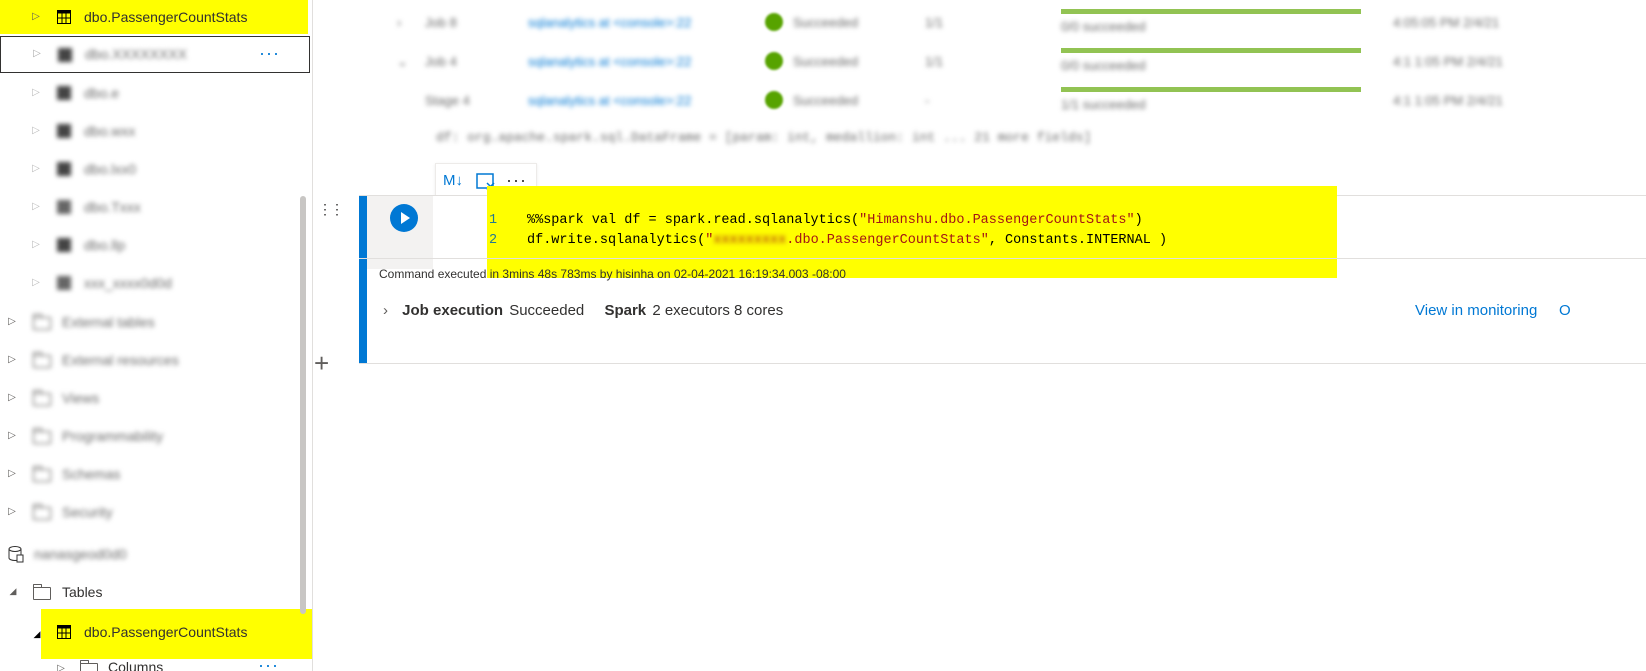 This screenshot has width=1646, height=671. I want to click on code-string-redacted: xxxxxxxxx, so click(750, 240).